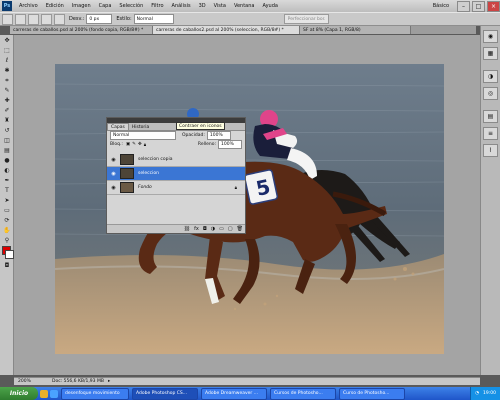 This screenshot has height=400, width=500. Describe the element at coordinates (28, 381) in the screenshot. I see `zoom-level: 200%` at that location.